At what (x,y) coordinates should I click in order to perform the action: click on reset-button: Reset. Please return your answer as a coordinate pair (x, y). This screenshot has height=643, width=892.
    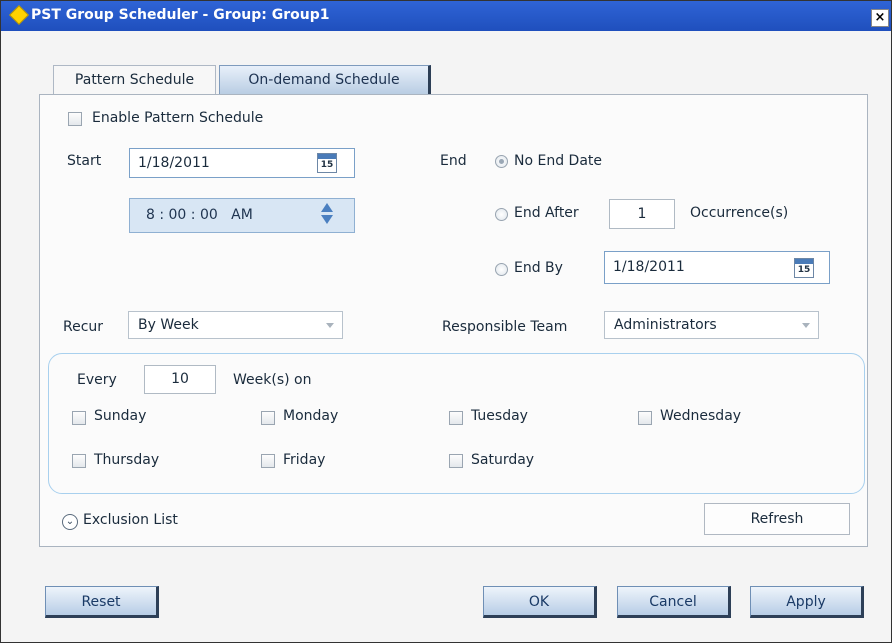
    Looking at the image, I should click on (102, 602).